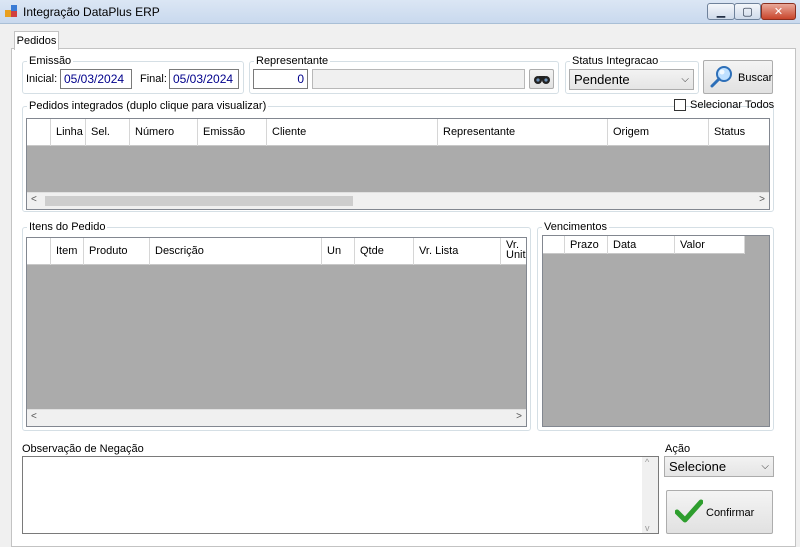  What do you see at coordinates (721, 77) in the screenshot?
I see `magnifier-icon` at bounding box center [721, 77].